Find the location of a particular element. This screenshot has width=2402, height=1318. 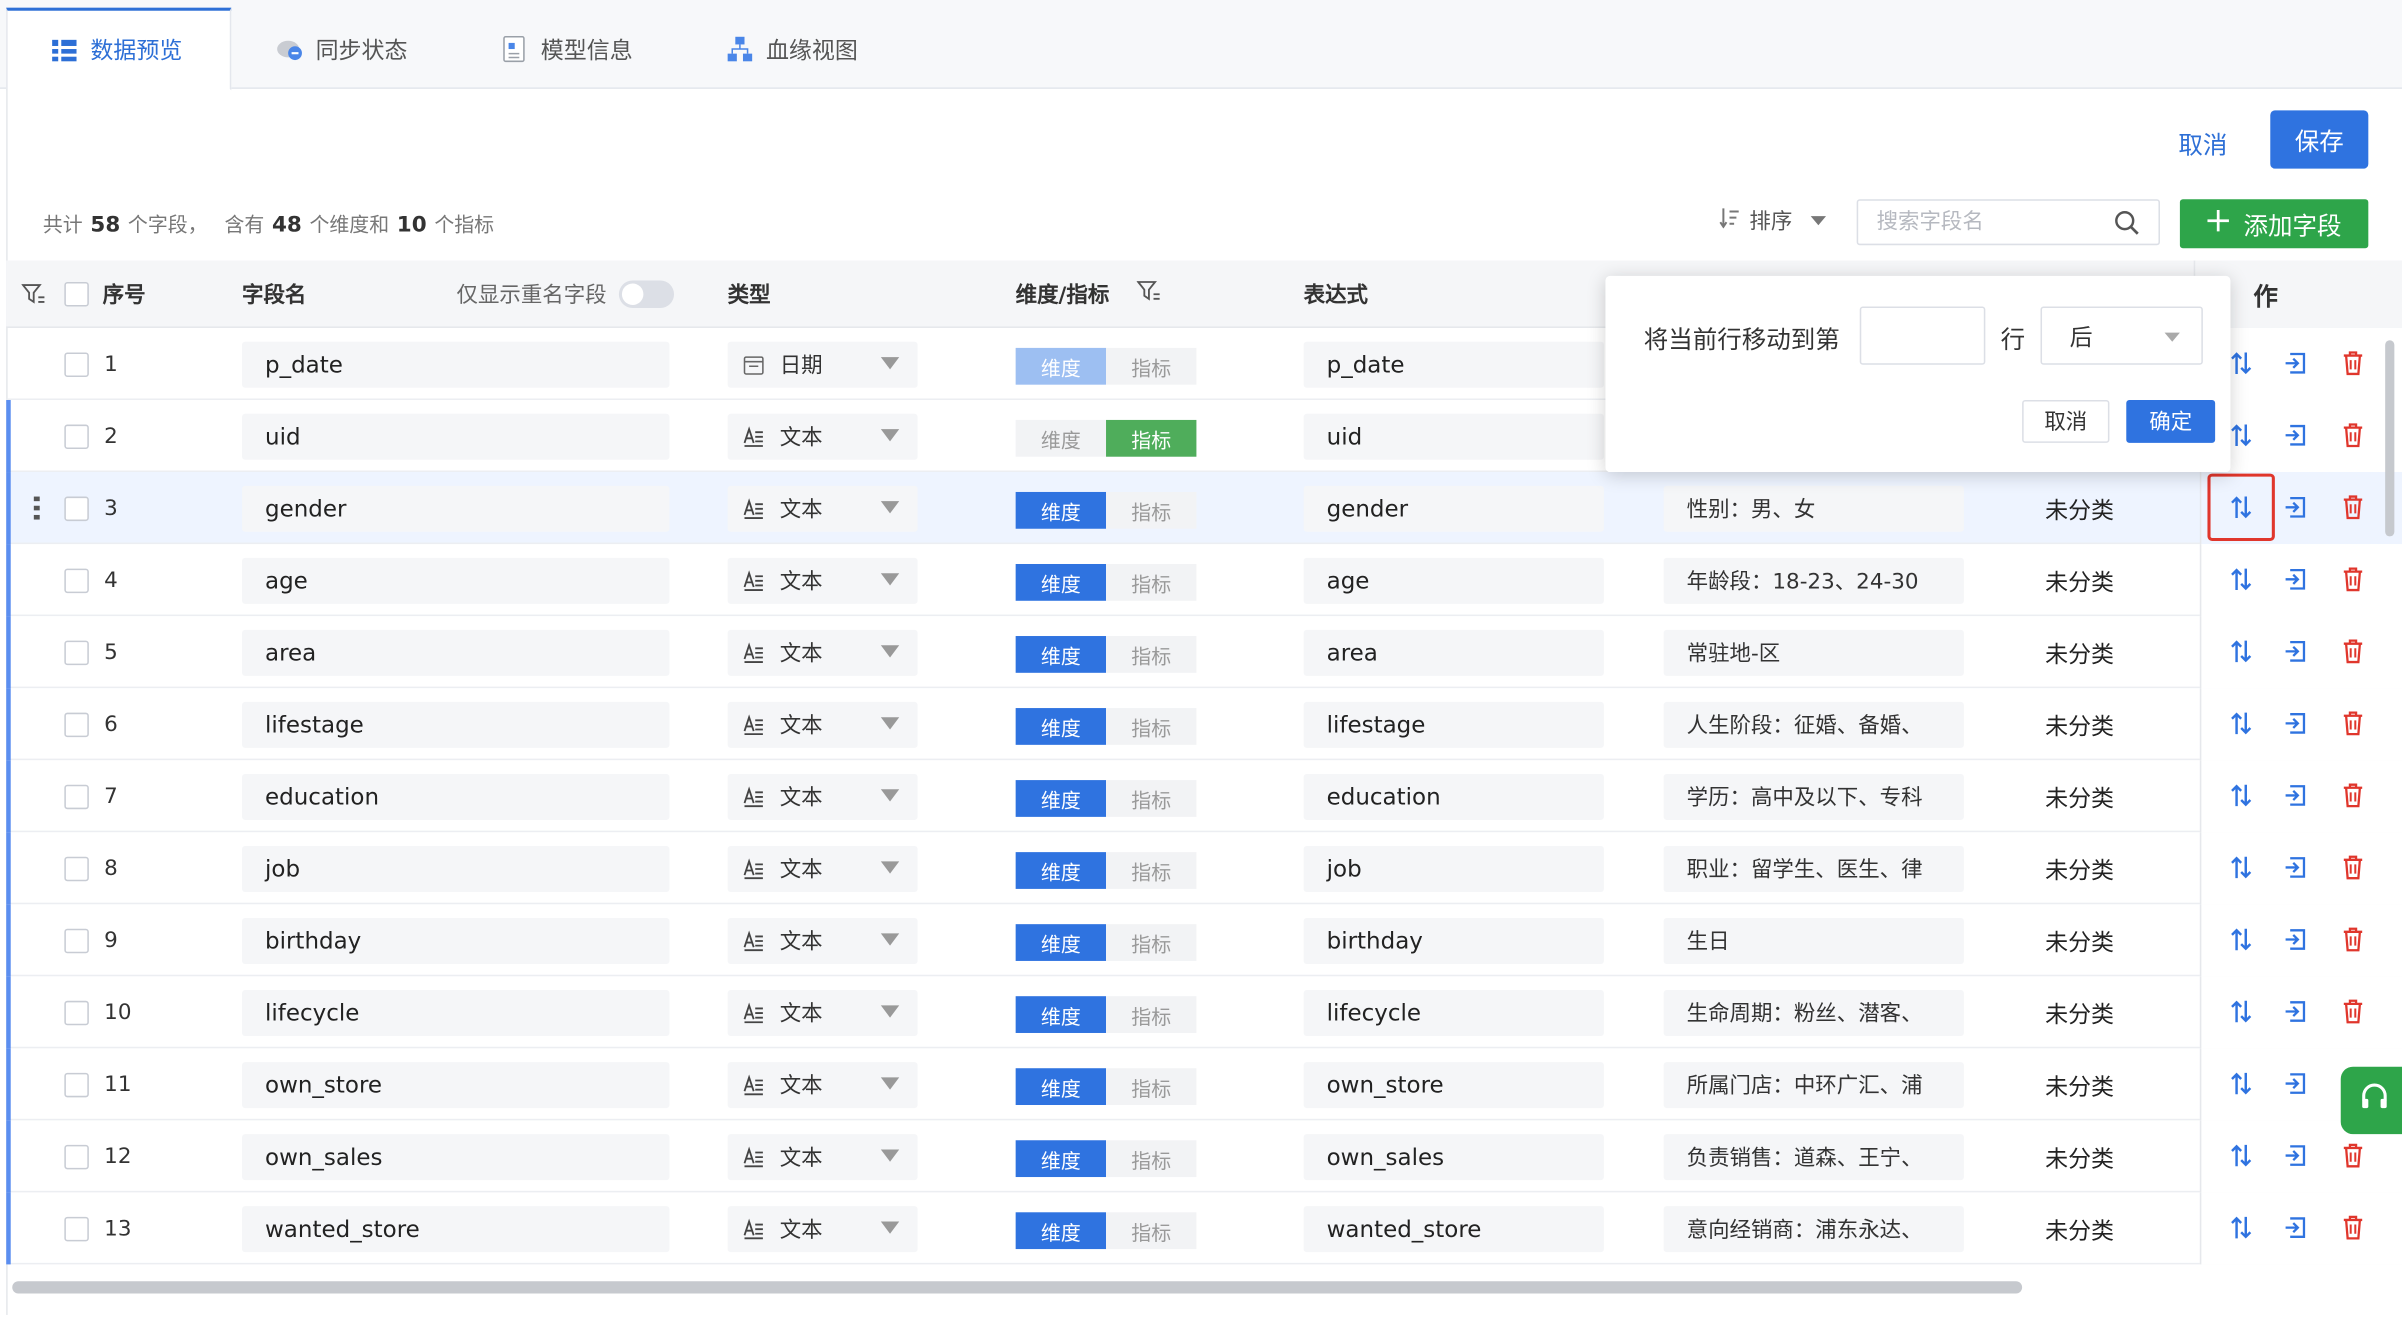

row-number-input is located at coordinates (1922, 335).